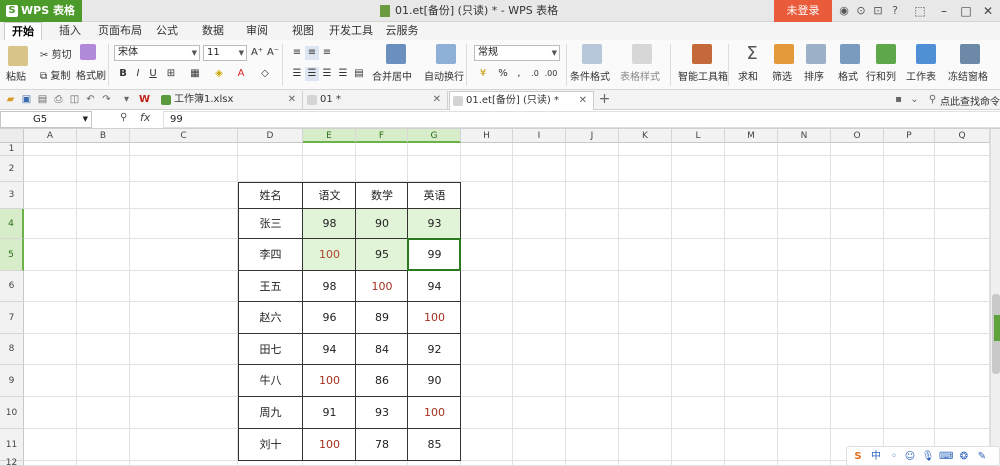 The height and width of the screenshot is (466, 1000). Describe the element at coordinates (784, 54) in the screenshot. I see `filter-icon` at that location.